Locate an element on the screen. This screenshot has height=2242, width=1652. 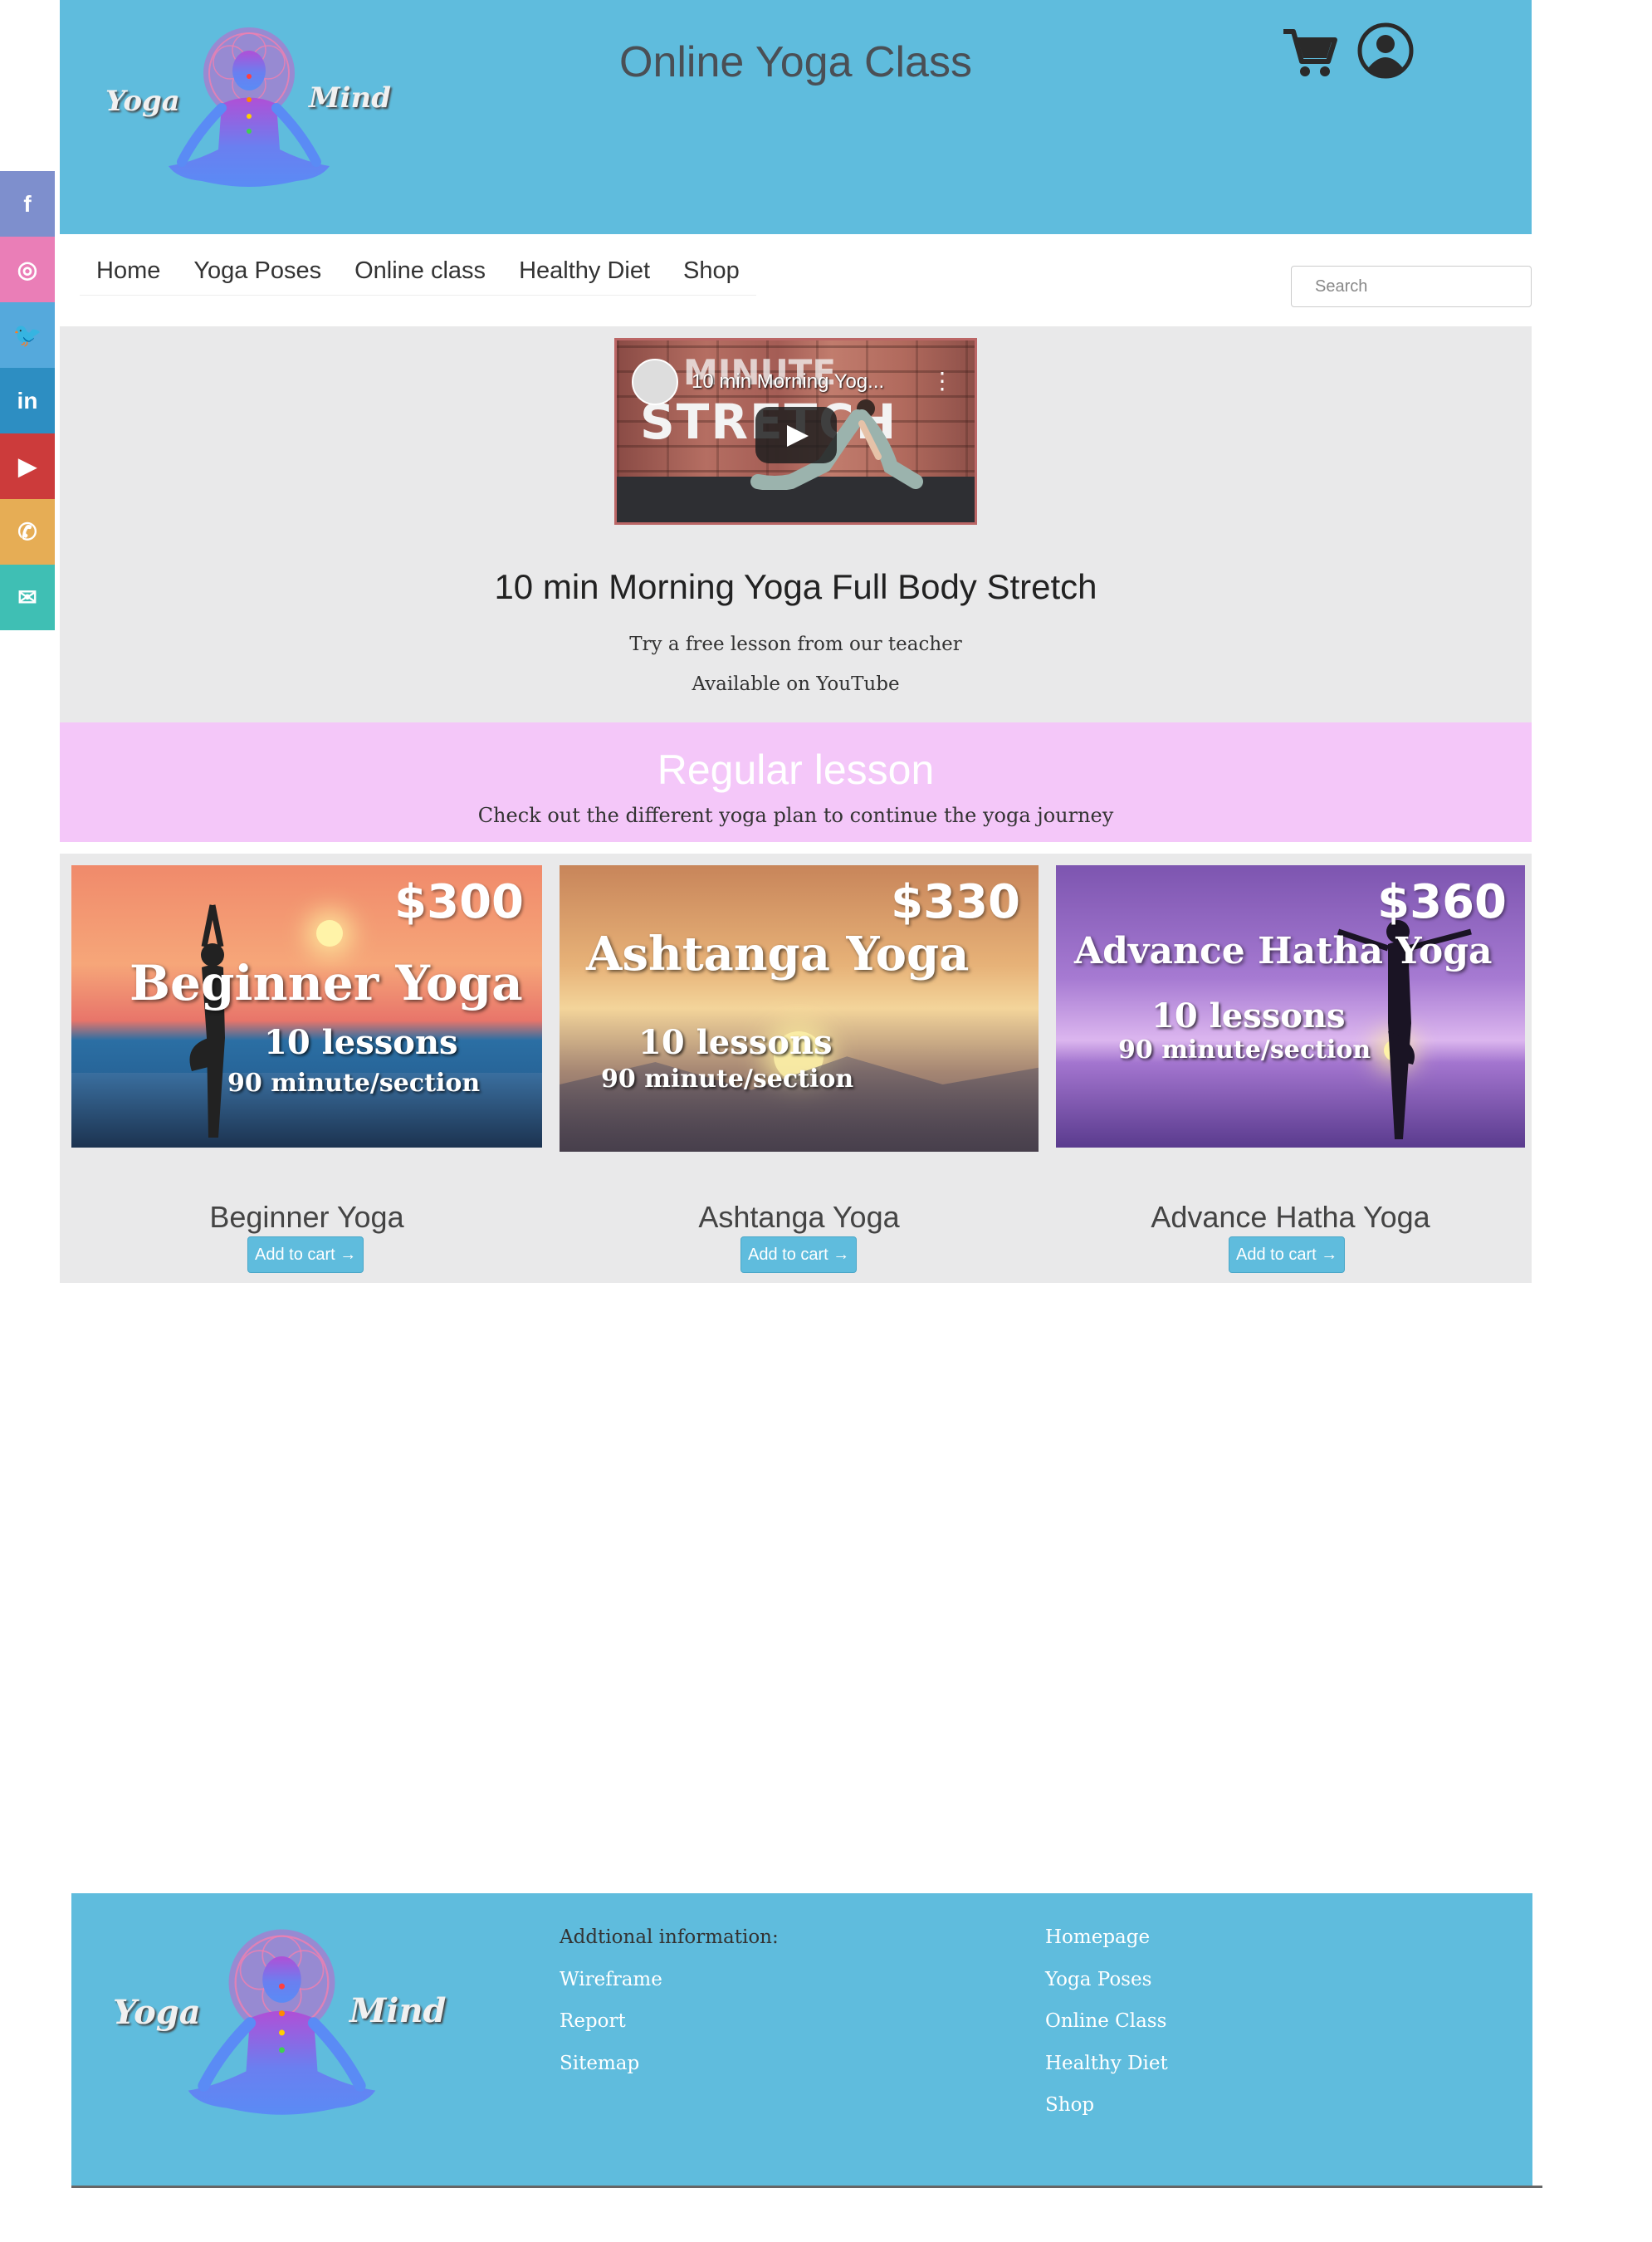
nav-item-online-class: Online class is located at coordinates (420, 272).